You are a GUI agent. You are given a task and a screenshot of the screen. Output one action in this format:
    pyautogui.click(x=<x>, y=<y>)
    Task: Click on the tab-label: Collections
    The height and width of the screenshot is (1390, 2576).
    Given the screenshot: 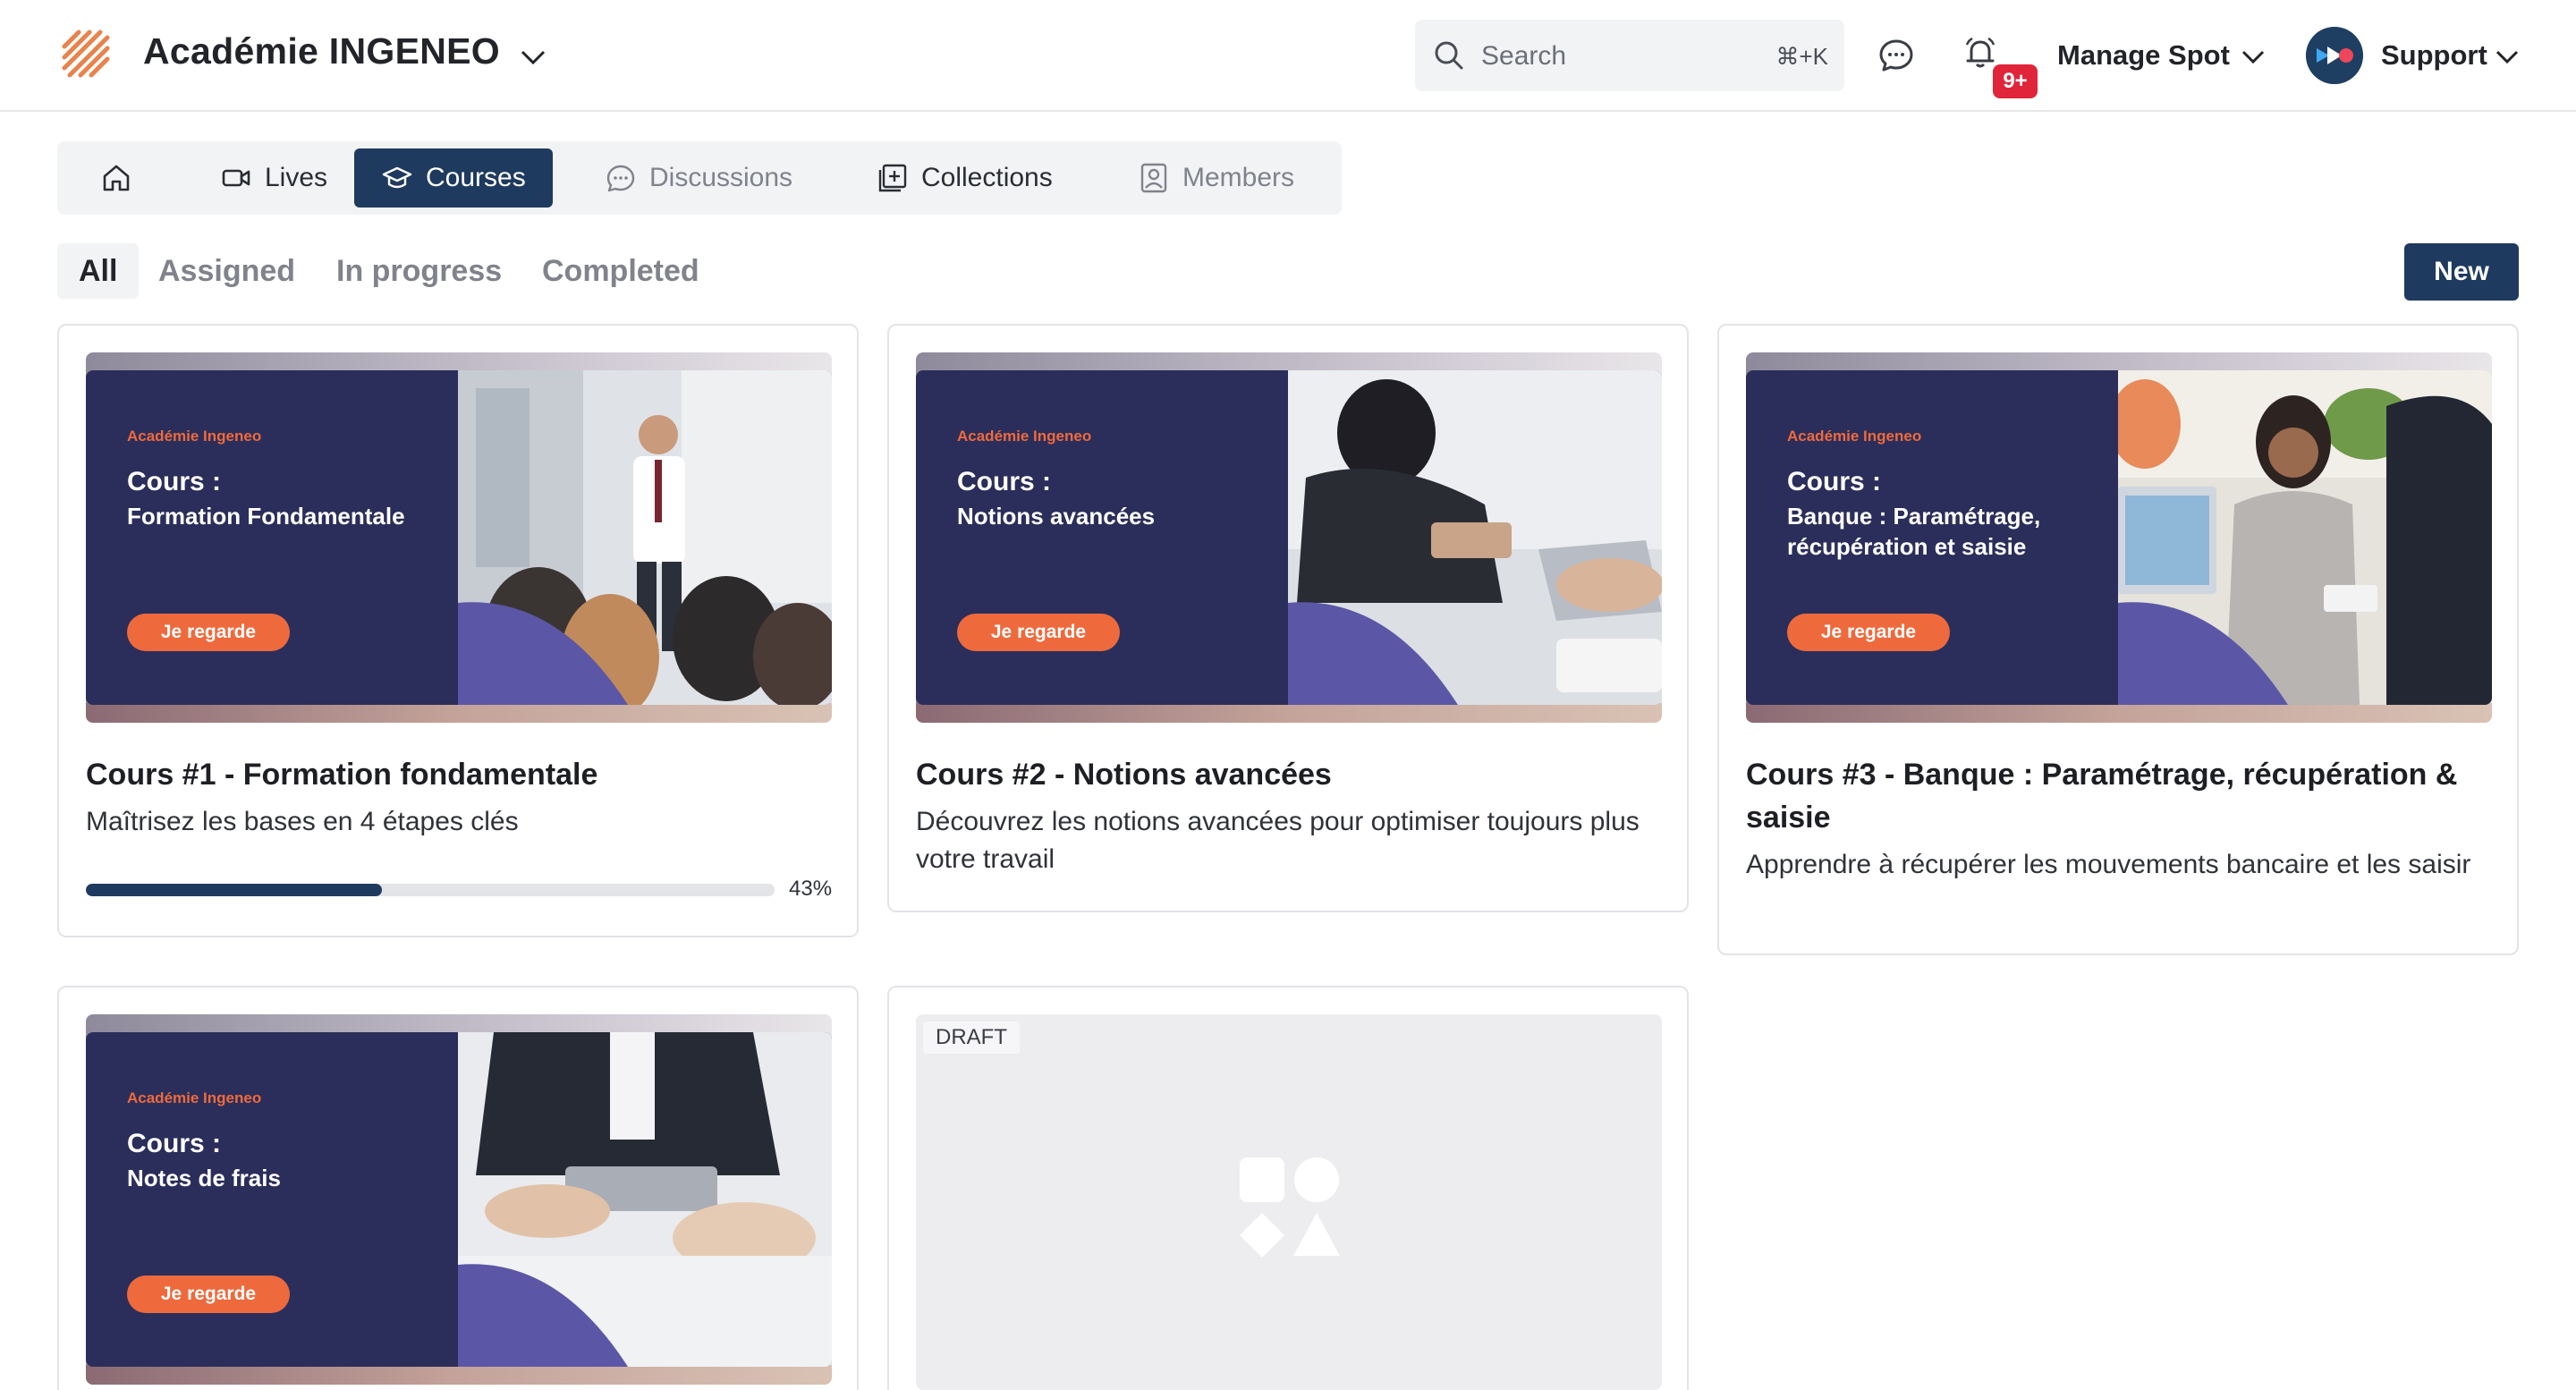 What is the action you would take?
    pyautogui.click(x=987, y=177)
    